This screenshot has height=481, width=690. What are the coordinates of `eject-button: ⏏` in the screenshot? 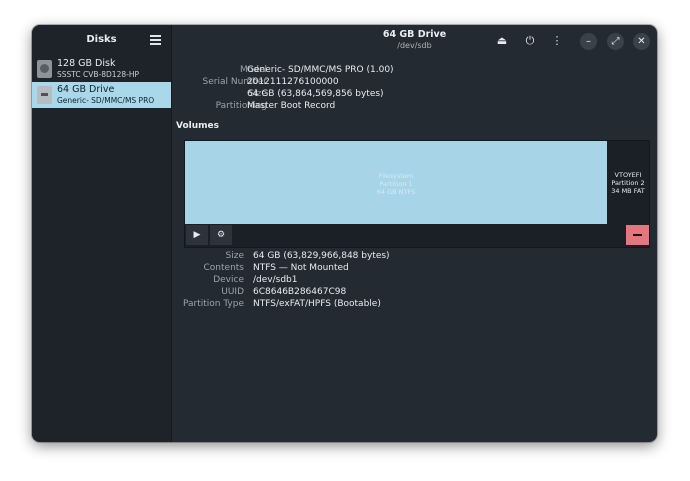 It's located at (502, 41).